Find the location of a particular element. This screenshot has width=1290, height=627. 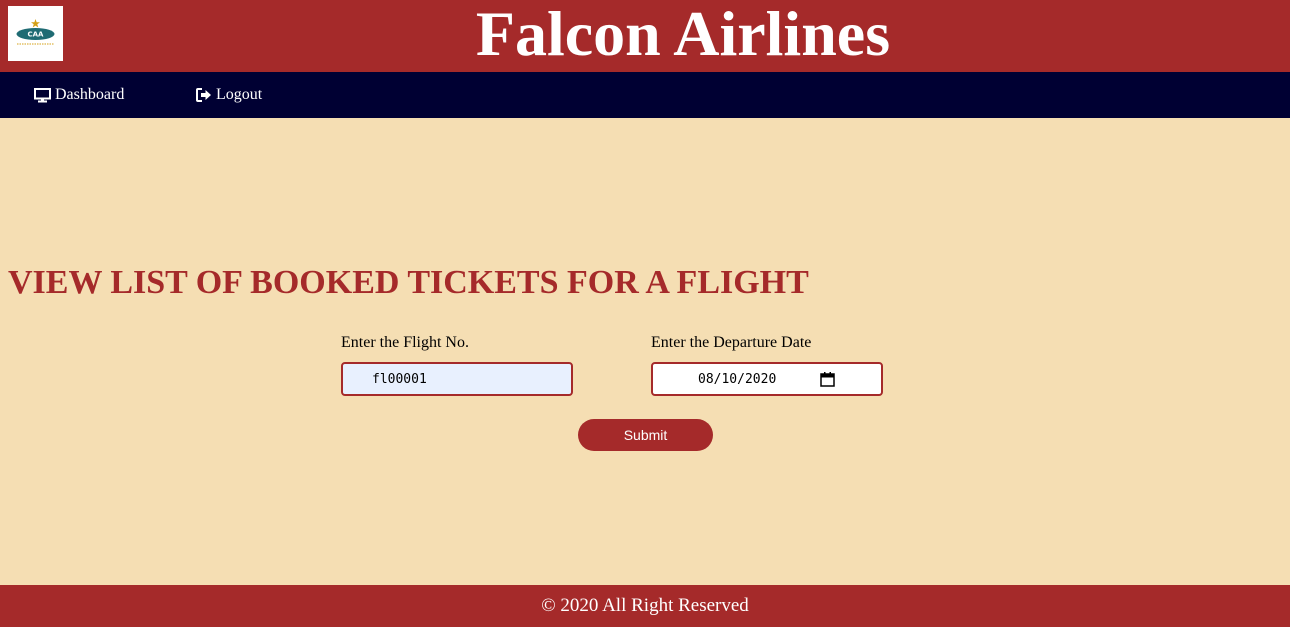

departure-date-input: 08/10/2020 is located at coordinates (767, 379).